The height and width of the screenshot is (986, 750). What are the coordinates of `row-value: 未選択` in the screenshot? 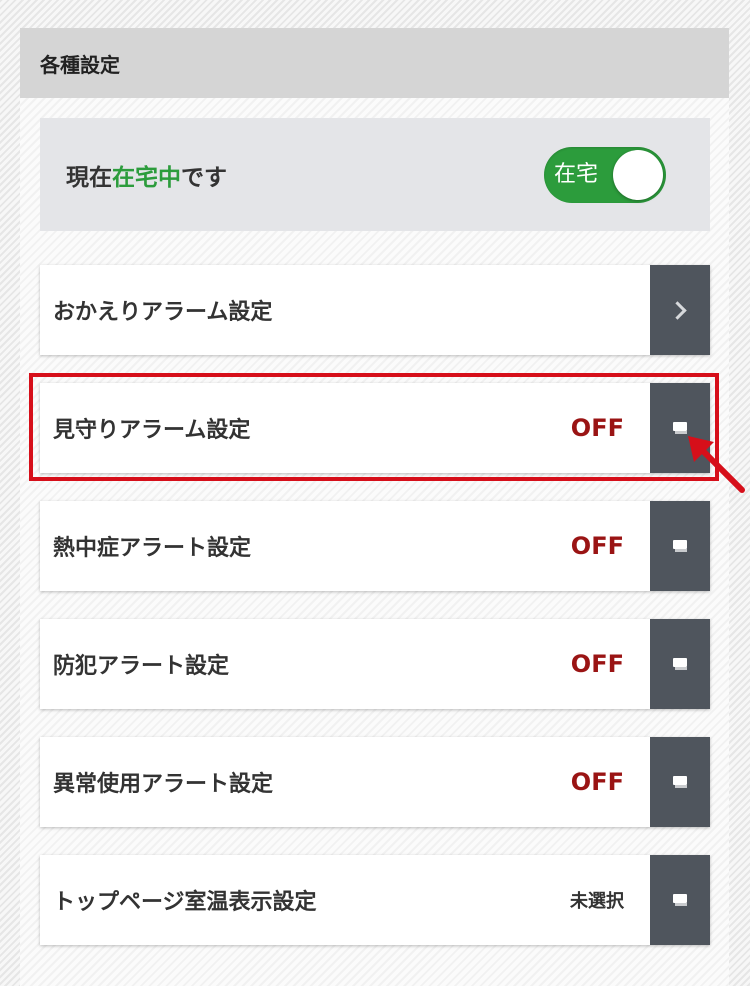 It's located at (597, 901).